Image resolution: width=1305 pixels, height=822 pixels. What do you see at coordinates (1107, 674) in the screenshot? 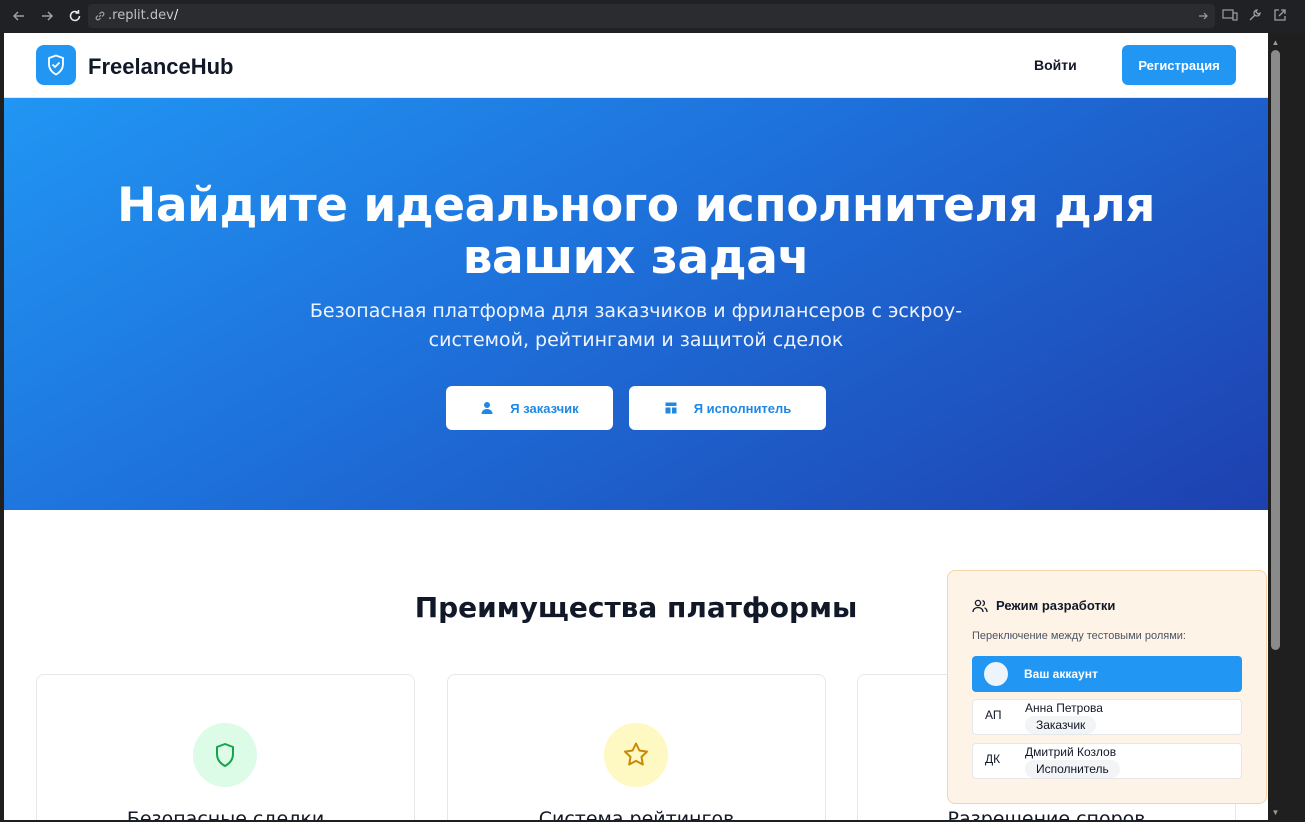
I see `account-current: Ваш аккаунт` at bounding box center [1107, 674].